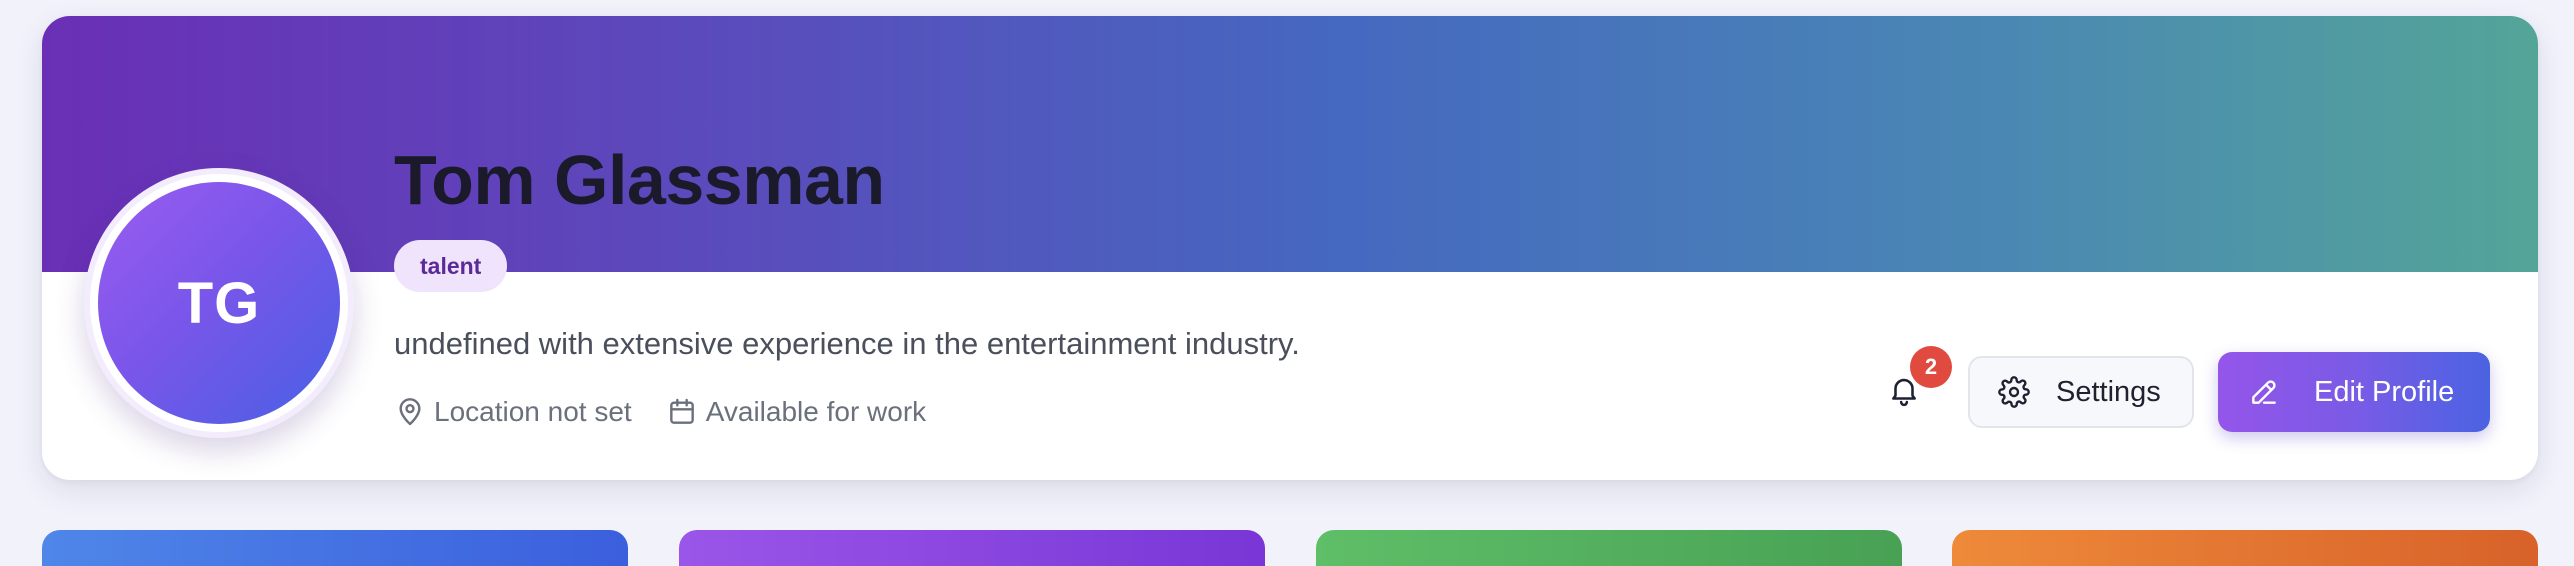  What do you see at coordinates (682, 412) in the screenshot?
I see `calendar-icon` at bounding box center [682, 412].